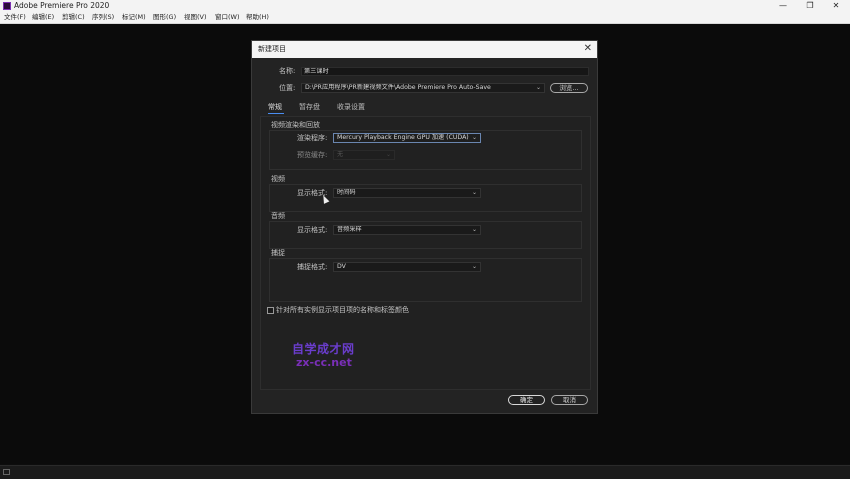 Image resolution: width=850 pixels, height=479 pixels. I want to click on audio-display-format-value: 音频采样, so click(349, 229).